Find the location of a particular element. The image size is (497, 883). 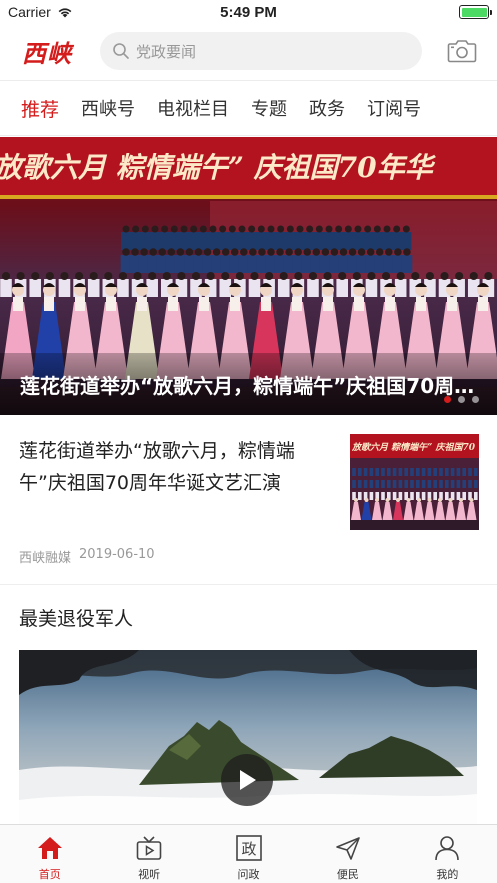

news-thumbnail-image: 放歌六月 粽情端午” 庆祖国70 is located at coordinates (414, 482).